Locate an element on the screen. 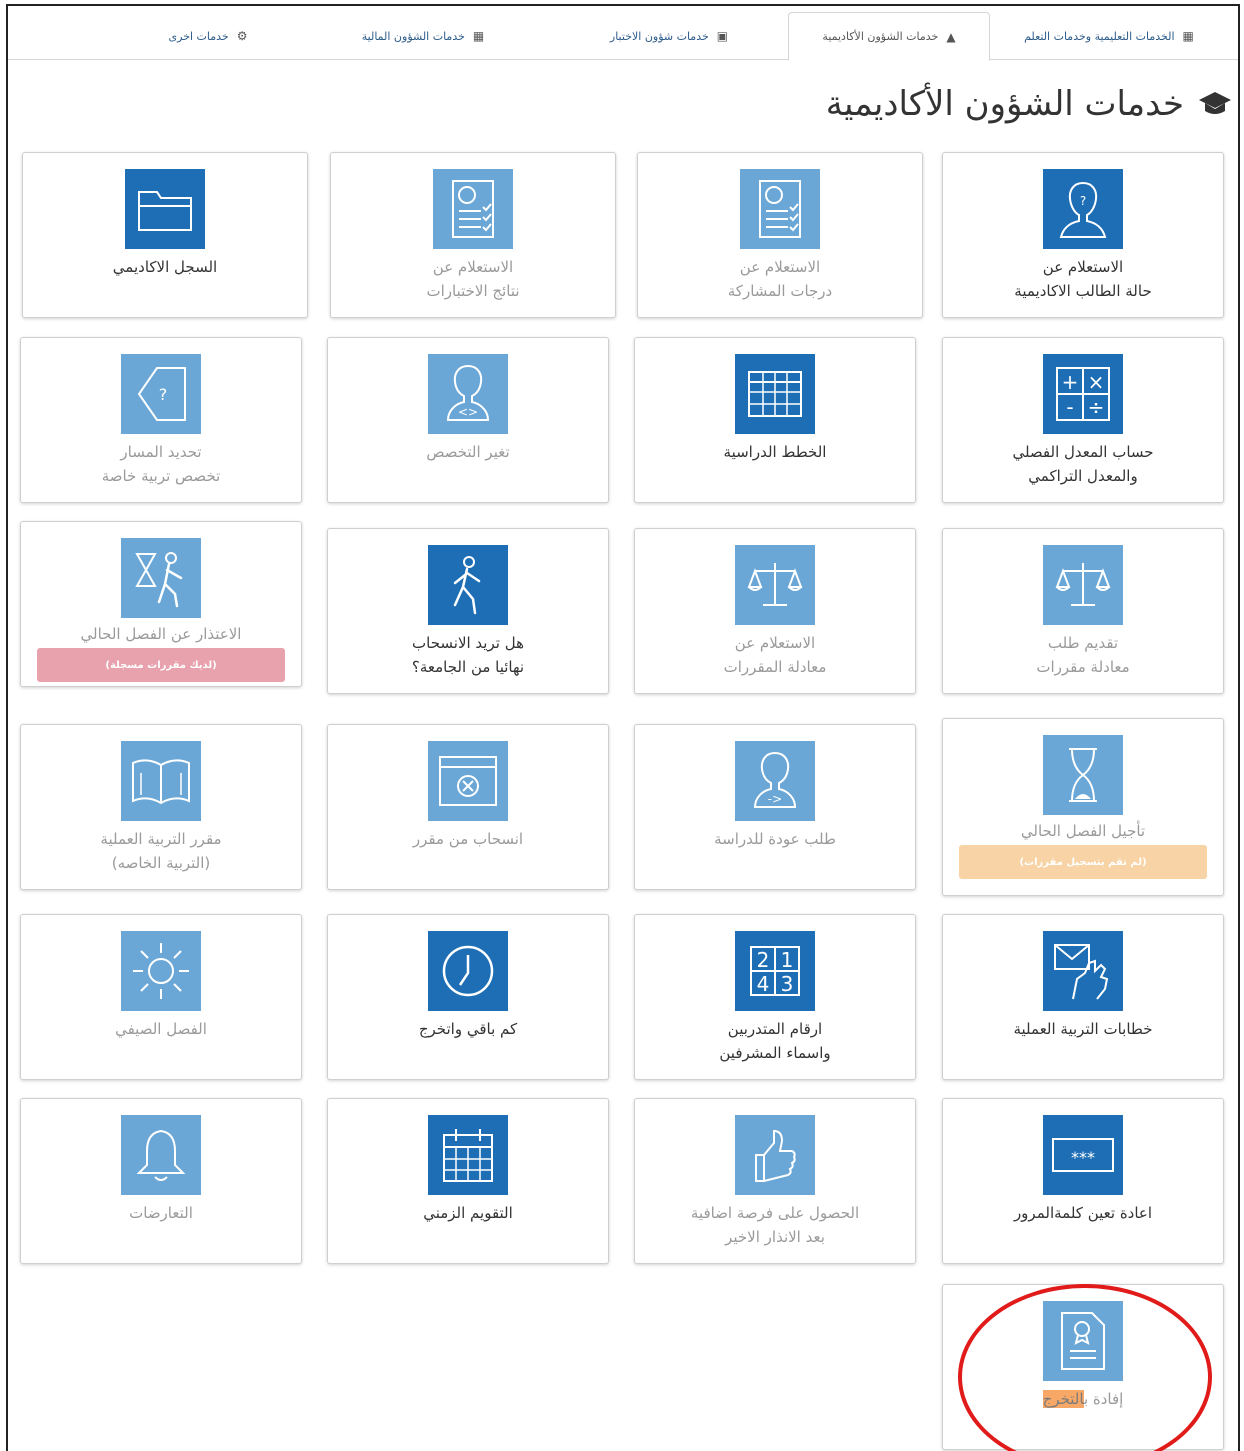 The width and height of the screenshot is (1244, 1451). card-label: حساب المعدل الفصلي والمعدل التراكمي is located at coordinates (1083, 464).